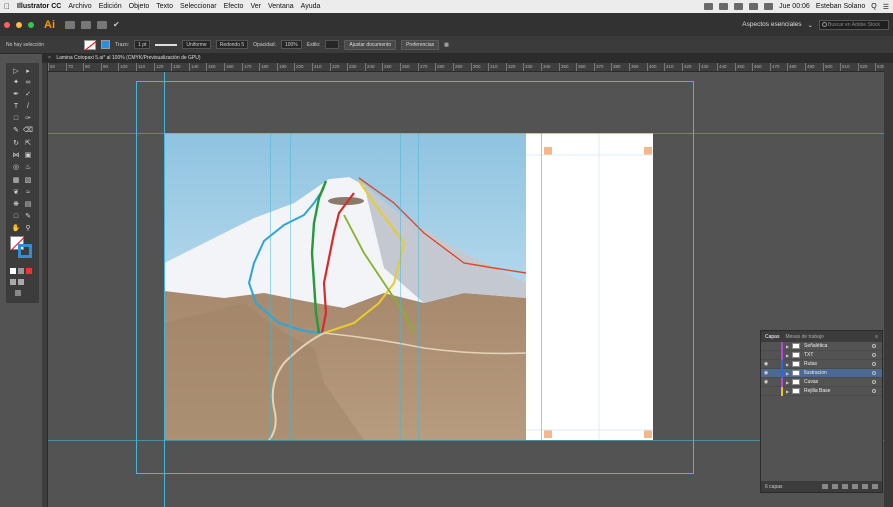 The image size is (893, 507). Describe the element at coordinates (821, 346) in the screenshot. I see `layer-row: ▶ Señalética` at that location.